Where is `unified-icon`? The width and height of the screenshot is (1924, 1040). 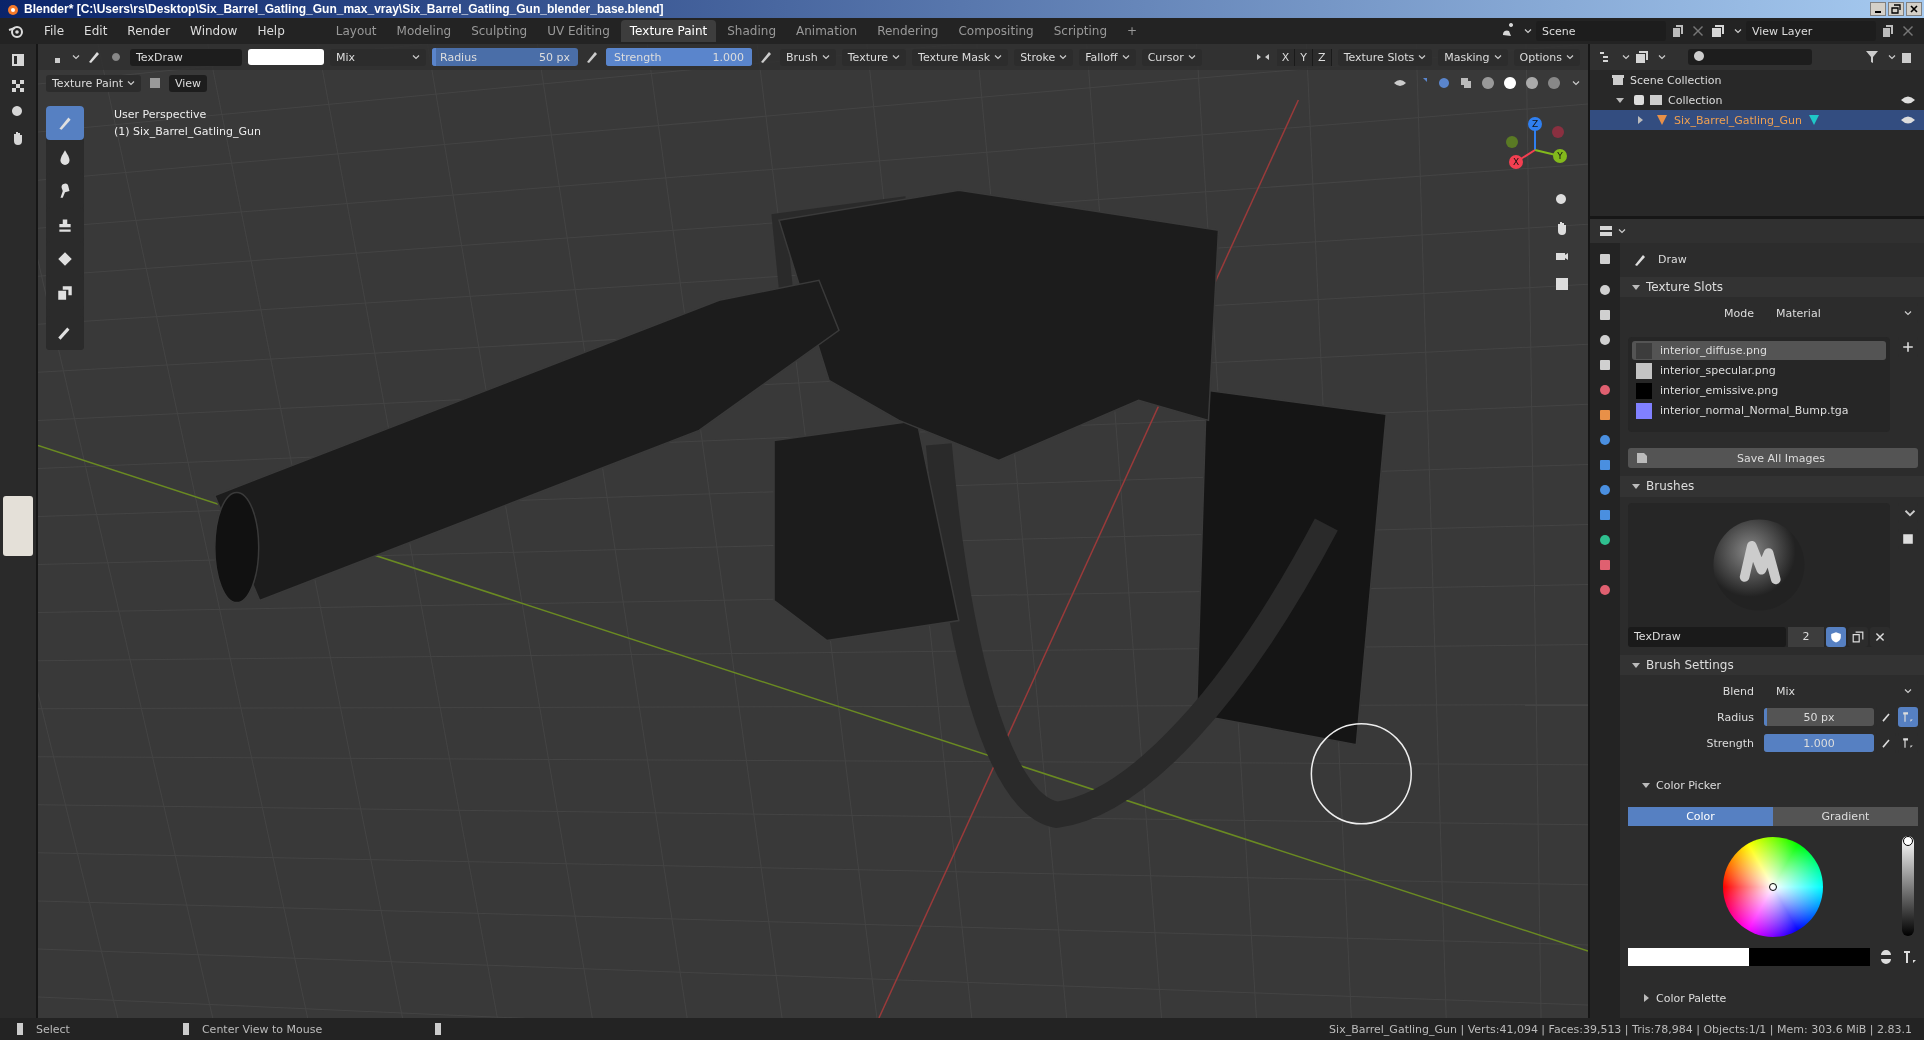 unified-icon is located at coordinates (1910, 957).